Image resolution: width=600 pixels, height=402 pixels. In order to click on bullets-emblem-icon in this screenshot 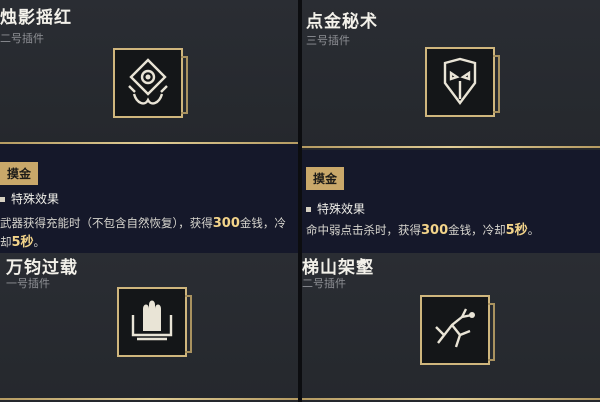, I will do `click(152, 320)`.